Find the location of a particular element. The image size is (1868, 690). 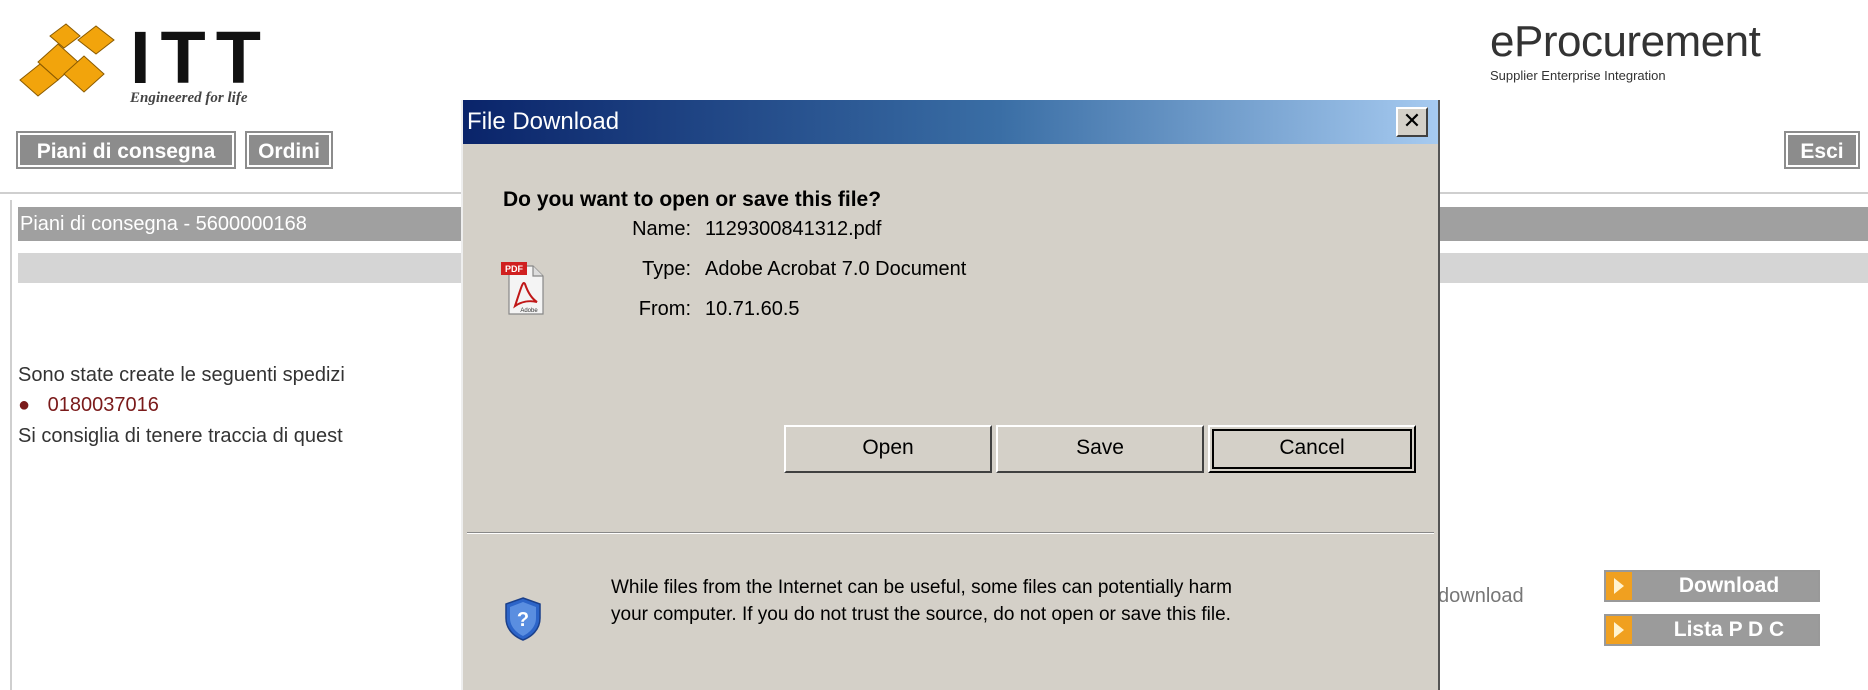

dialog-titlebar: File Download ✕ is located at coordinates (950, 122).